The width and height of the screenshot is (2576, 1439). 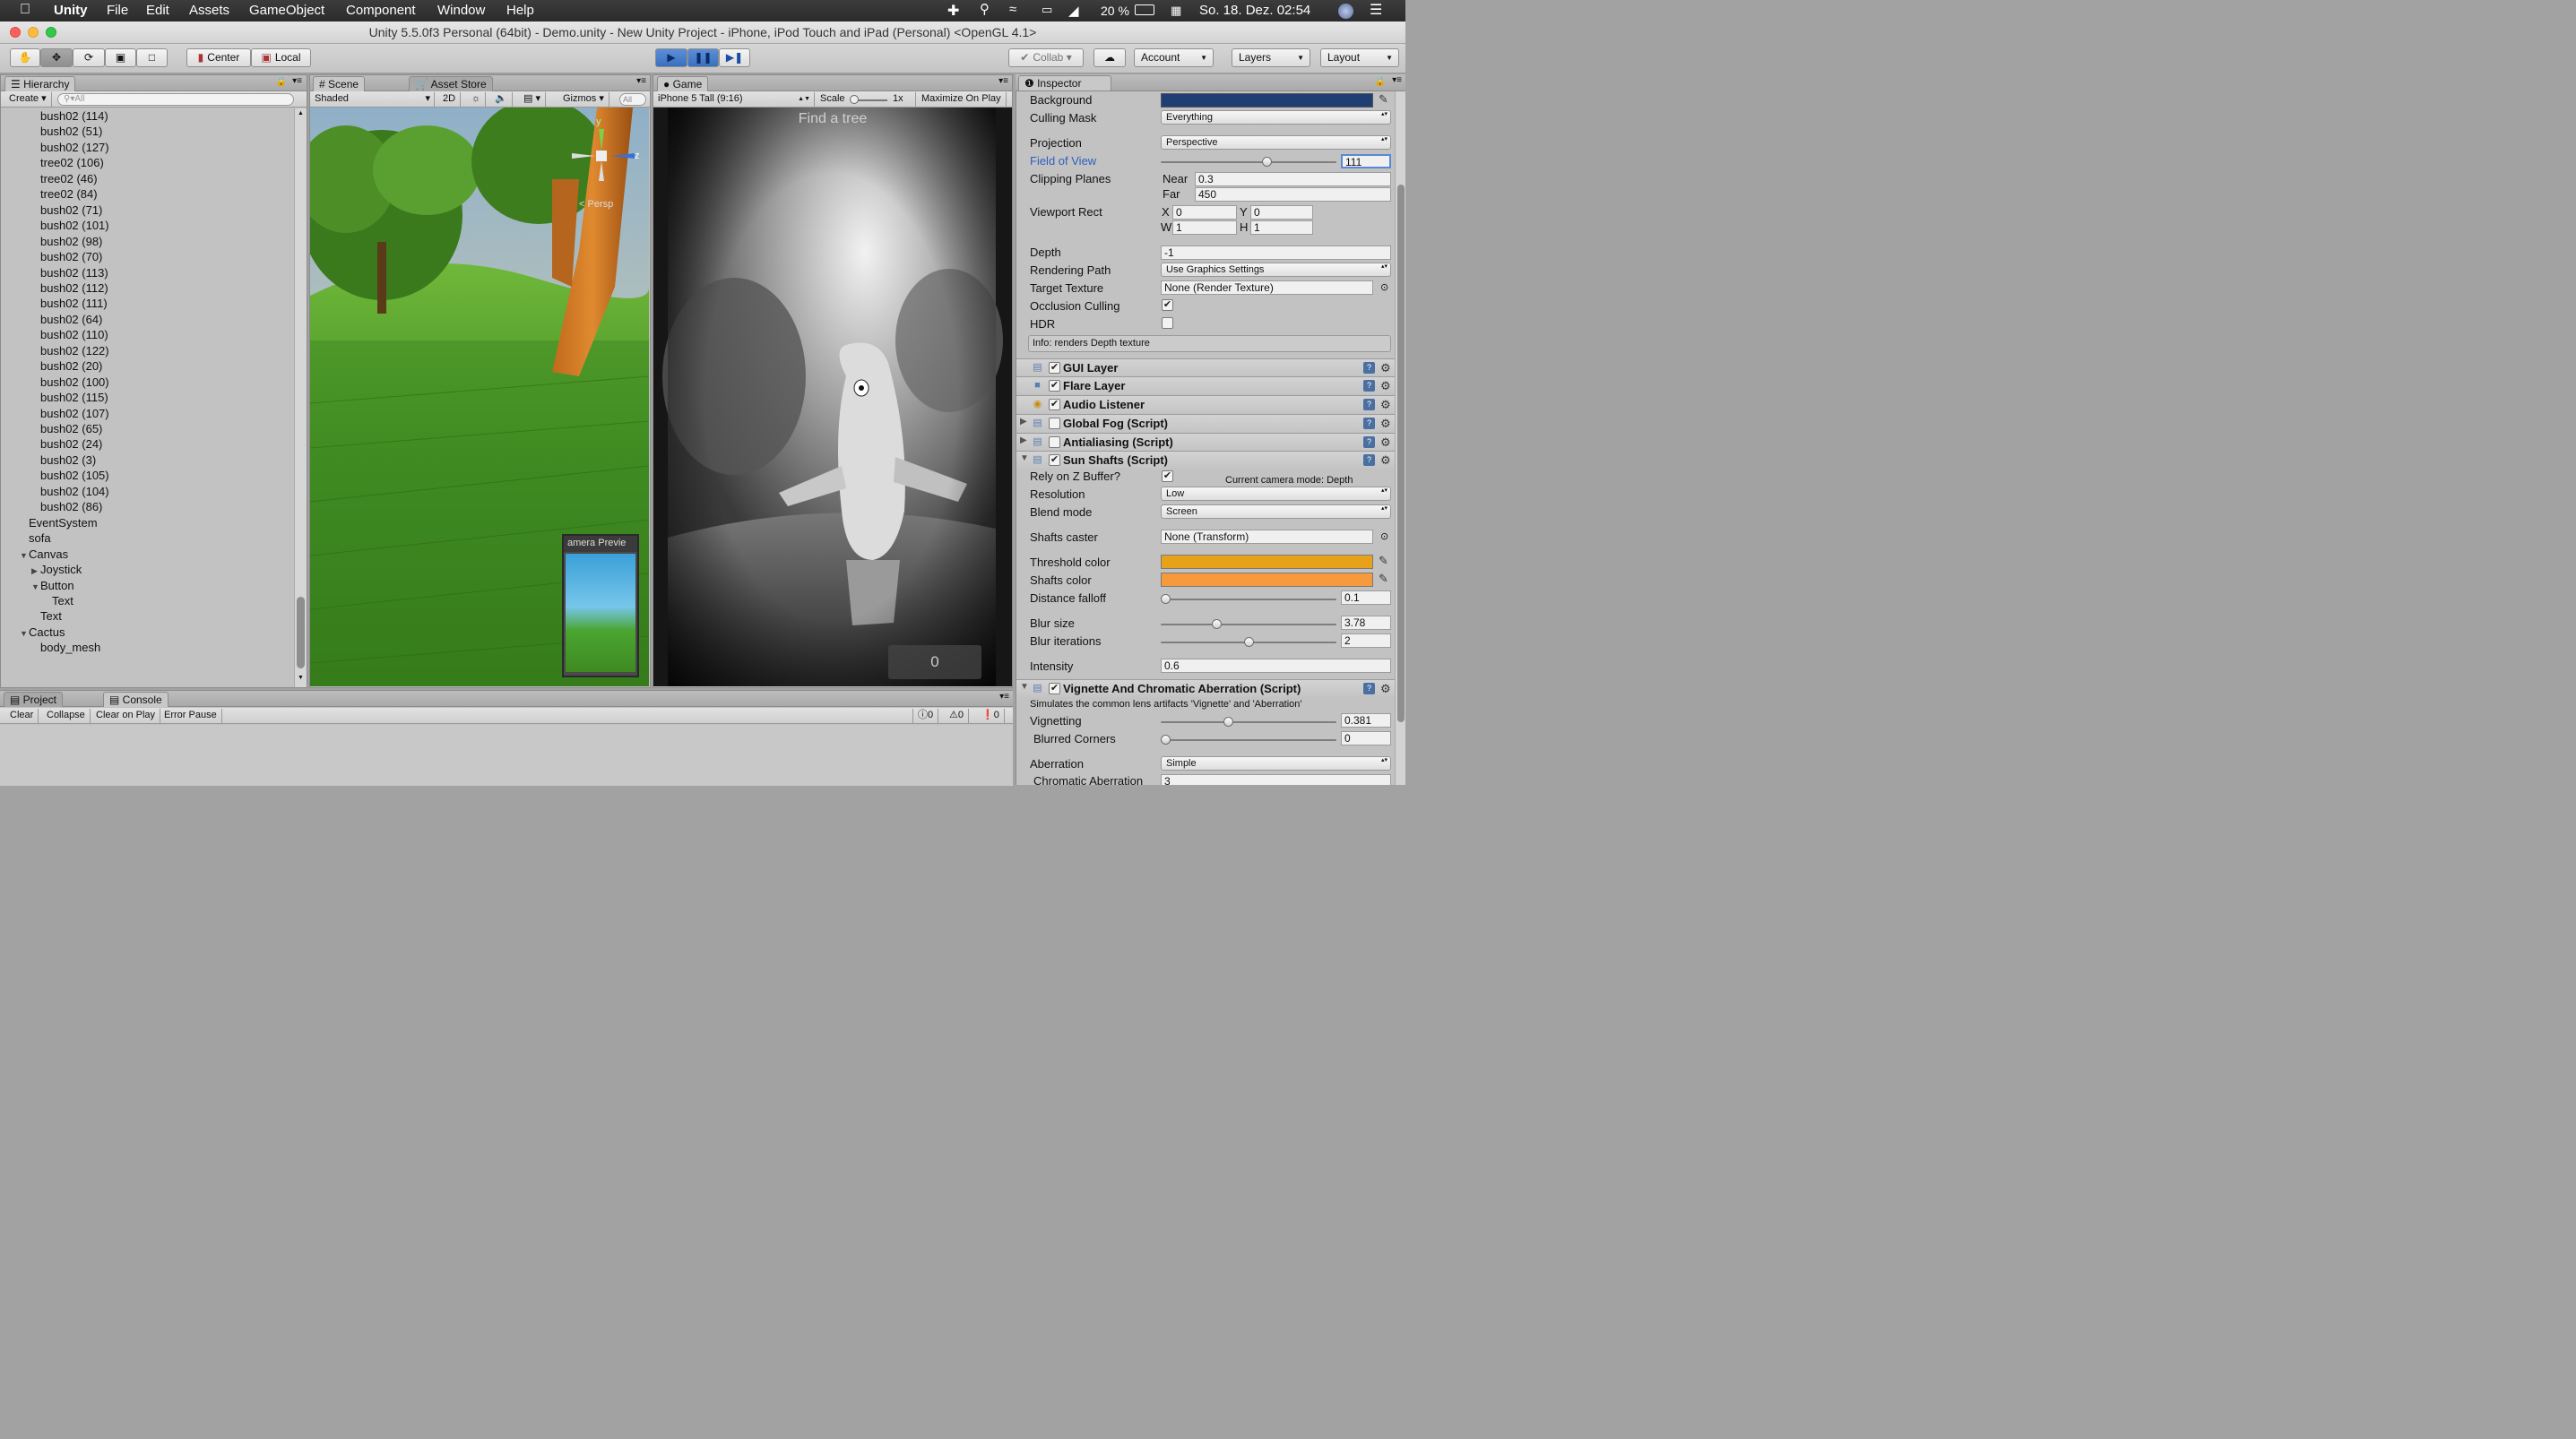 I want to click on scroll-down-icon: ▼, so click(x=301, y=678).